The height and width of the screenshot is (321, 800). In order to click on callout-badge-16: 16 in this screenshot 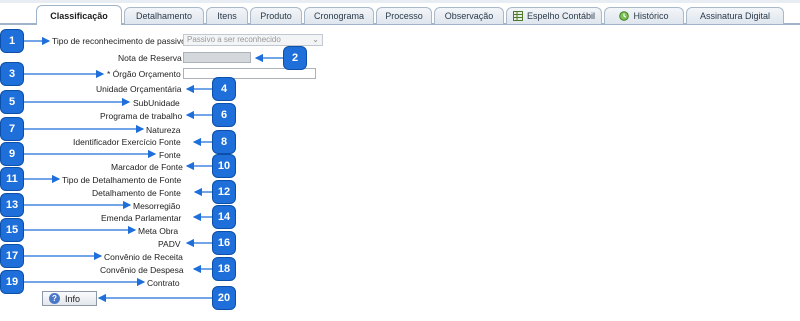, I will do `click(224, 243)`.